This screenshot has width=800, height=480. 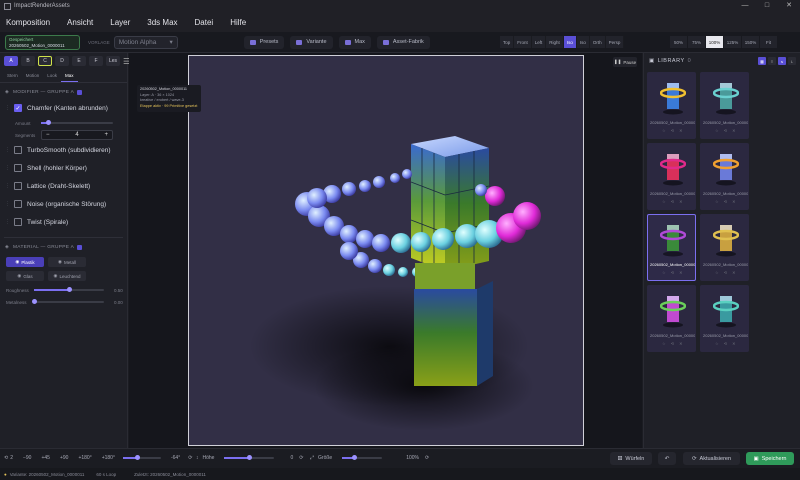 I want to click on grid-view-icon: ▦, so click(x=762, y=61).